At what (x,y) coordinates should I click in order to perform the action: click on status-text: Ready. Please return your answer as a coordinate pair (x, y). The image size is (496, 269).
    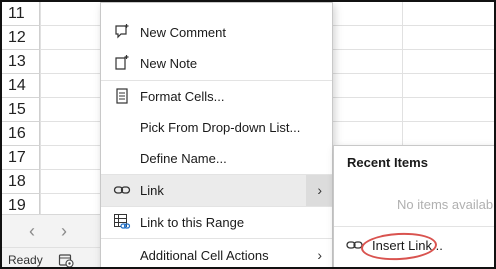
    Looking at the image, I should click on (25, 260).